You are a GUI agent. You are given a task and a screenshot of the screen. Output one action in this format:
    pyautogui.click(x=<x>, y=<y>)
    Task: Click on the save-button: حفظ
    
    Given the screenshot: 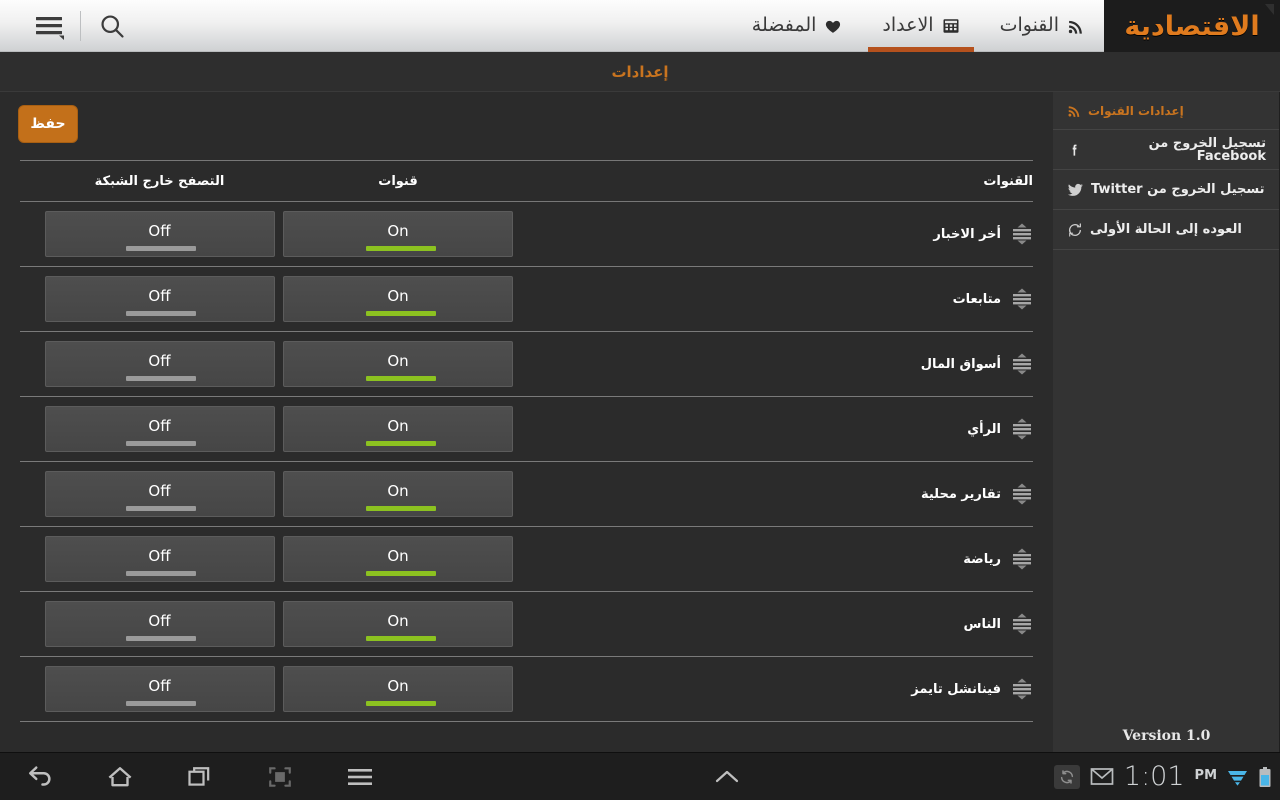 What is the action you would take?
    pyautogui.click(x=48, y=124)
    